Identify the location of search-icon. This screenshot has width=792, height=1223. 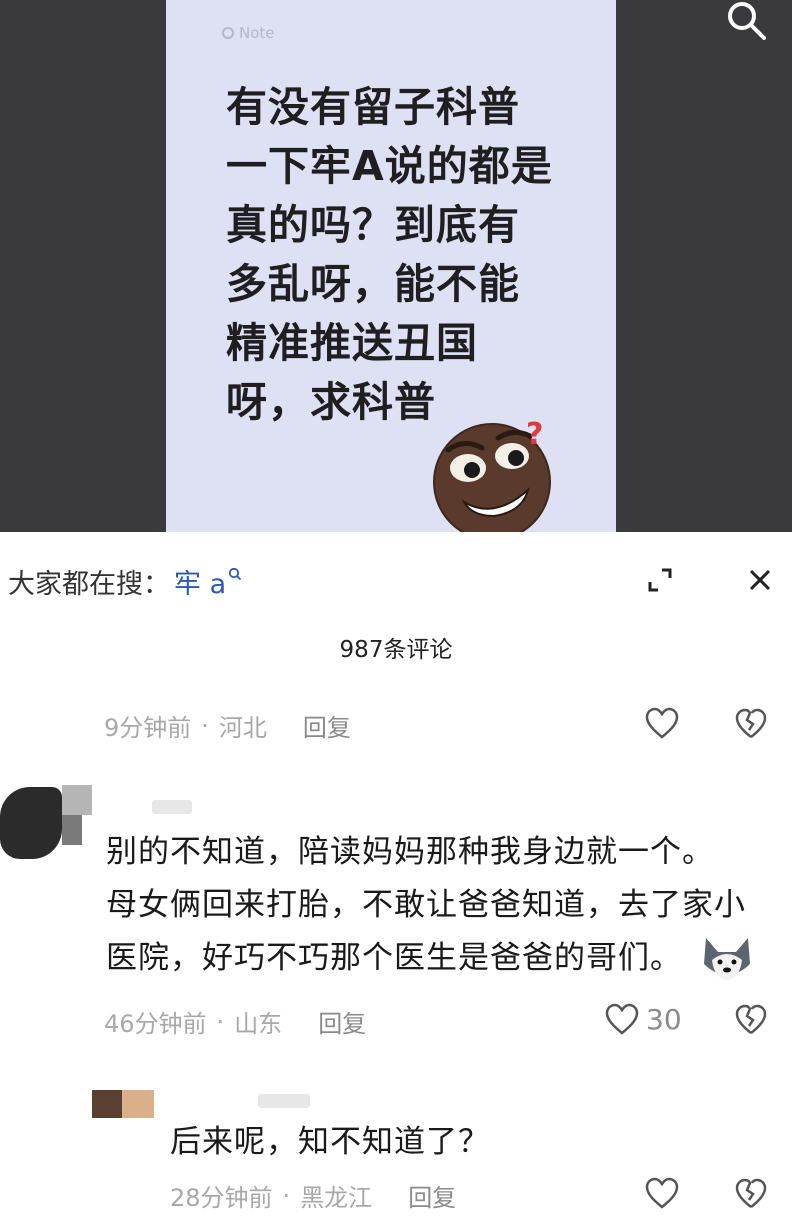
(746, 23).